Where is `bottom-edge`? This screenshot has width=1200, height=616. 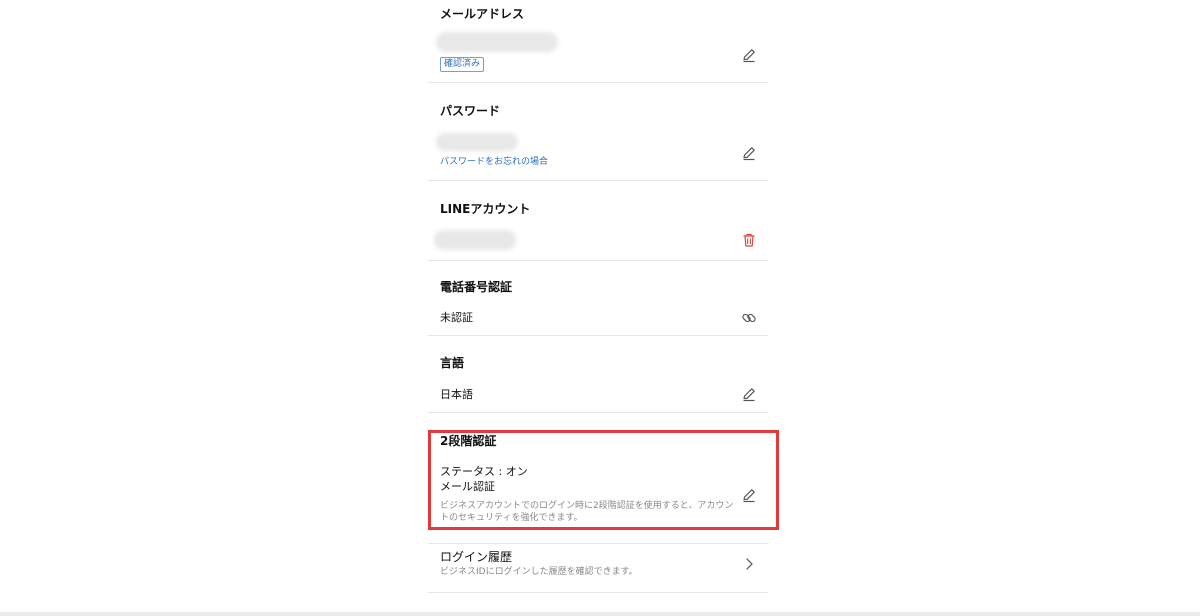 bottom-edge is located at coordinates (600, 614).